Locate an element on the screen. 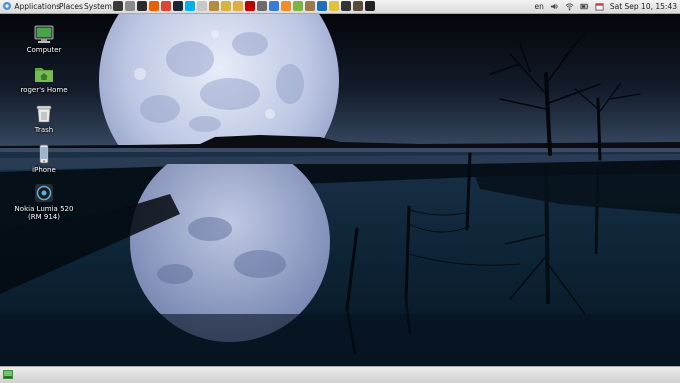  system-menu: System is located at coordinates (98, 6).